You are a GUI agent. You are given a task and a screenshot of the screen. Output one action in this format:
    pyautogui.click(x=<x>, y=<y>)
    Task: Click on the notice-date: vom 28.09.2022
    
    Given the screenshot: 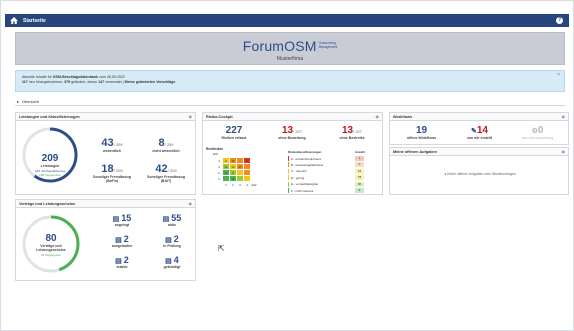 What is the action you would take?
    pyautogui.click(x=111, y=77)
    